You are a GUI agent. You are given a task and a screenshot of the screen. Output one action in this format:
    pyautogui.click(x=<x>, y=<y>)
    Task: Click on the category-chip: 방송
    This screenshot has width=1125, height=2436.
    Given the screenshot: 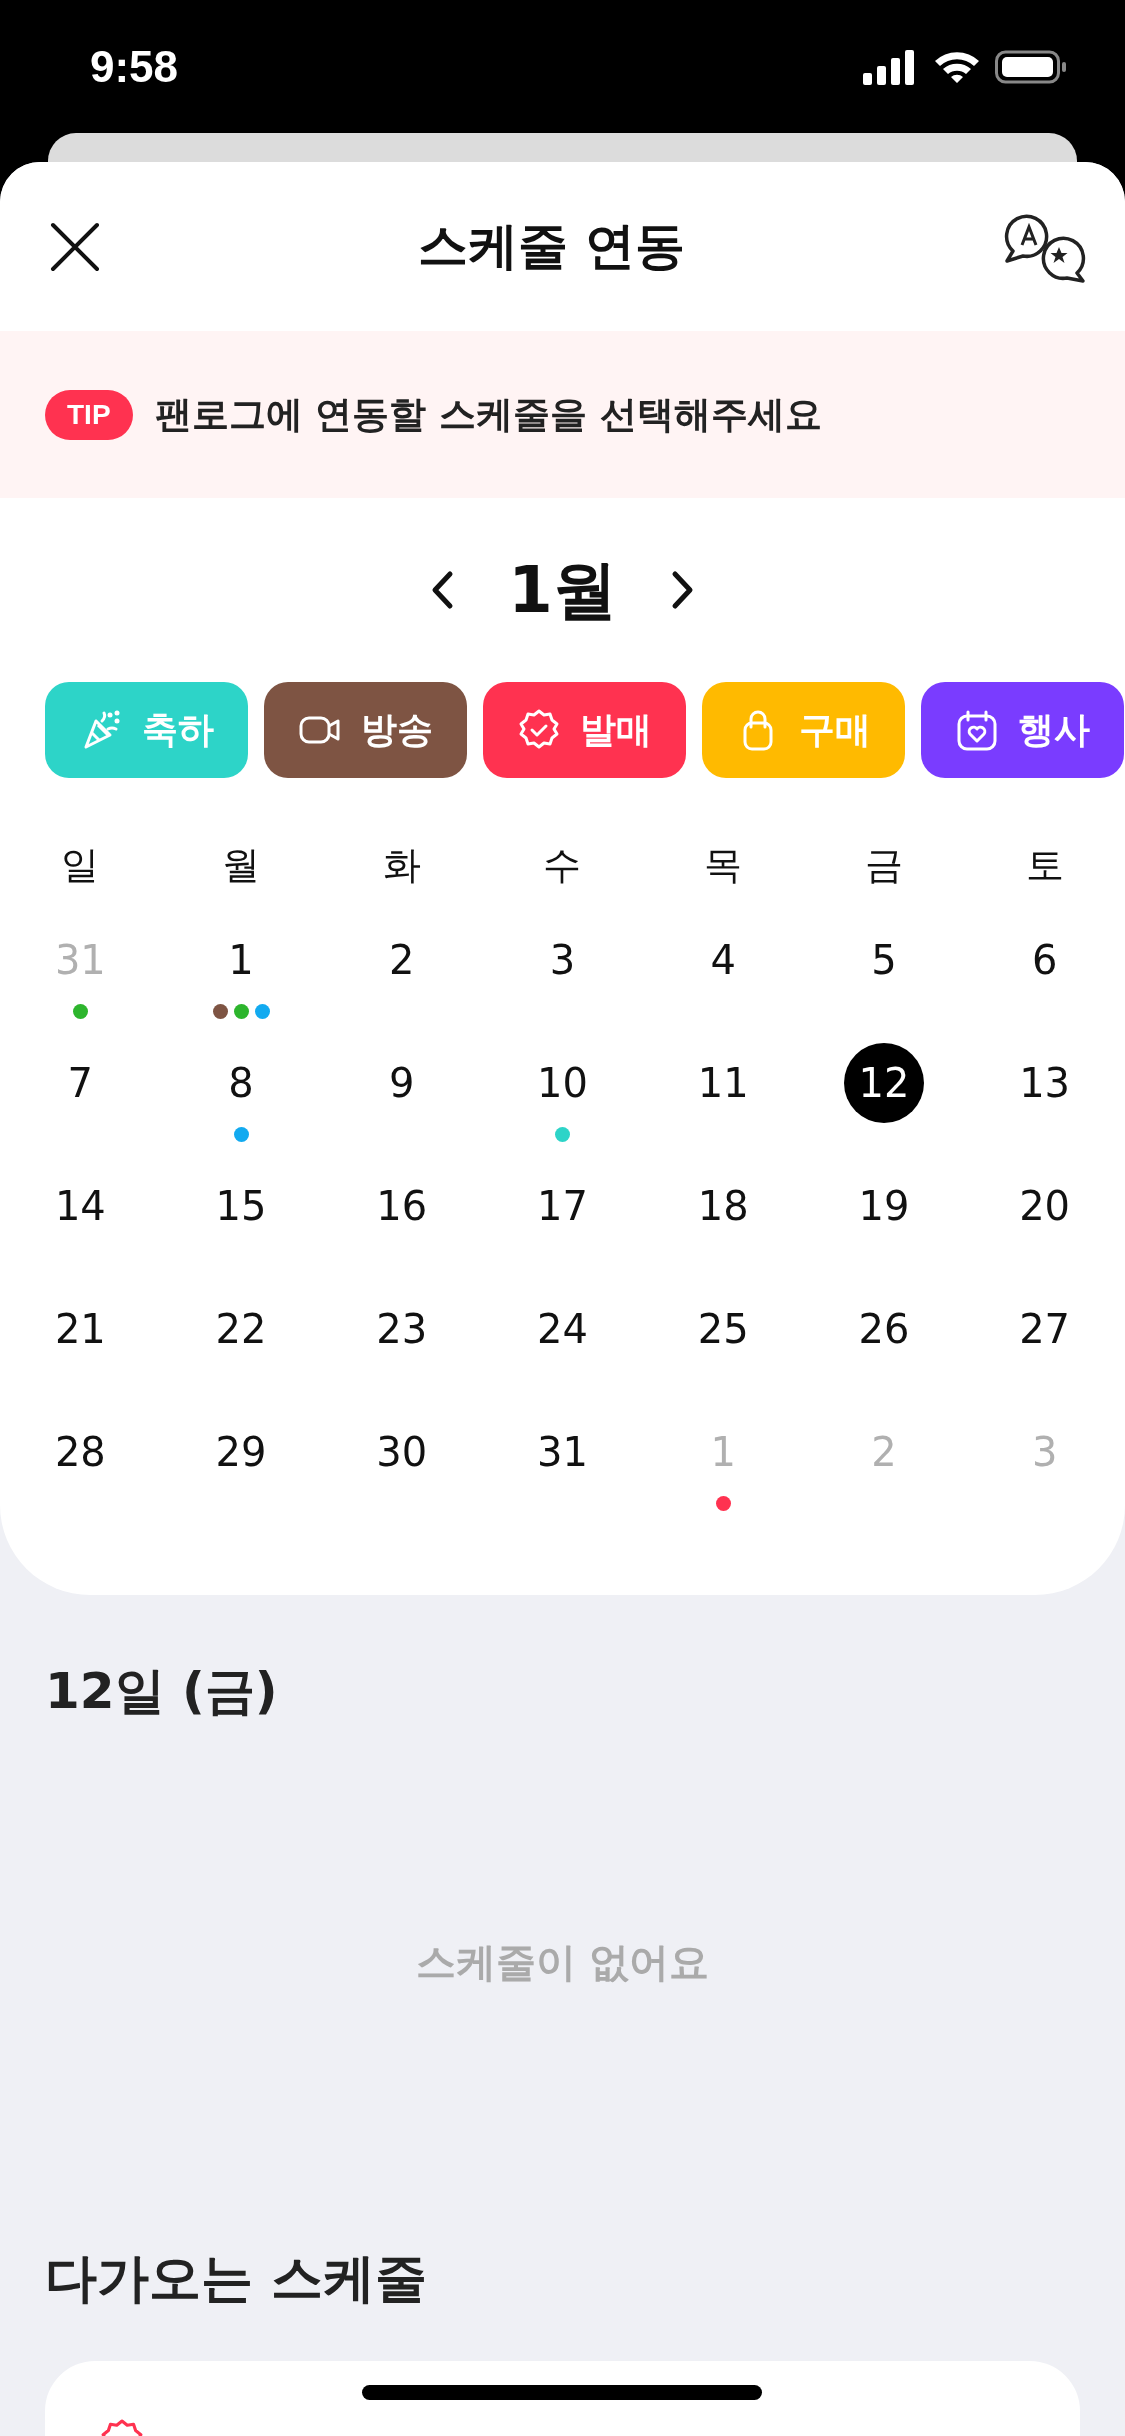 What is the action you would take?
    pyautogui.click(x=365, y=730)
    